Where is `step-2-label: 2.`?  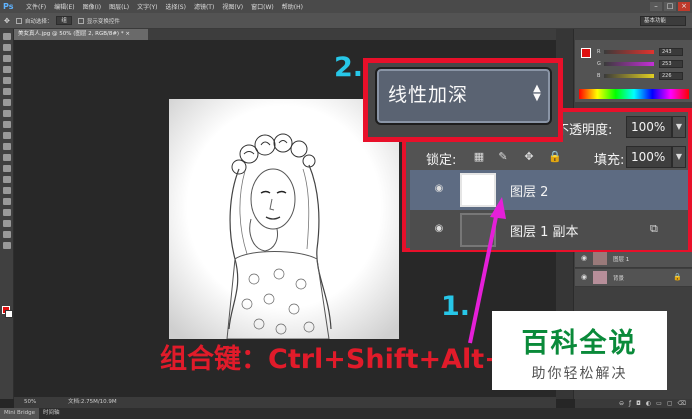 step-2-label: 2. is located at coordinates (349, 67).